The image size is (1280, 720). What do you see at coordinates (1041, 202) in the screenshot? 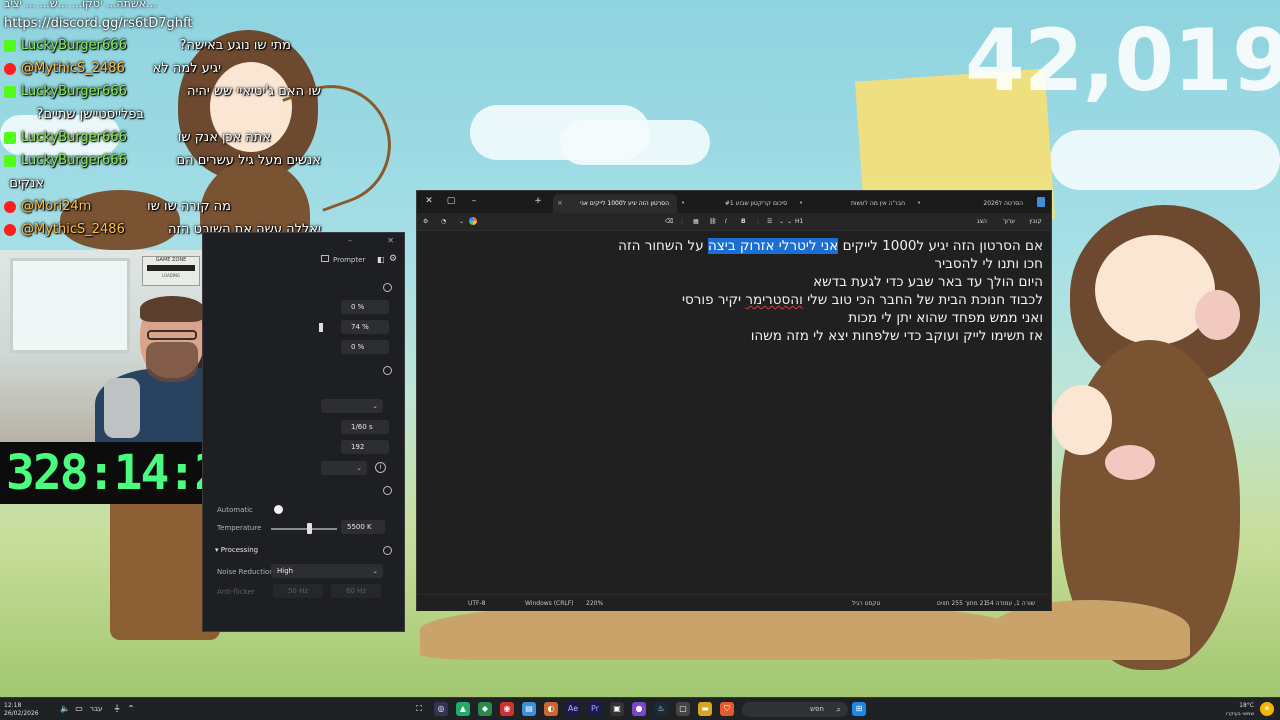
I see `notepad-app-icon` at bounding box center [1041, 202].